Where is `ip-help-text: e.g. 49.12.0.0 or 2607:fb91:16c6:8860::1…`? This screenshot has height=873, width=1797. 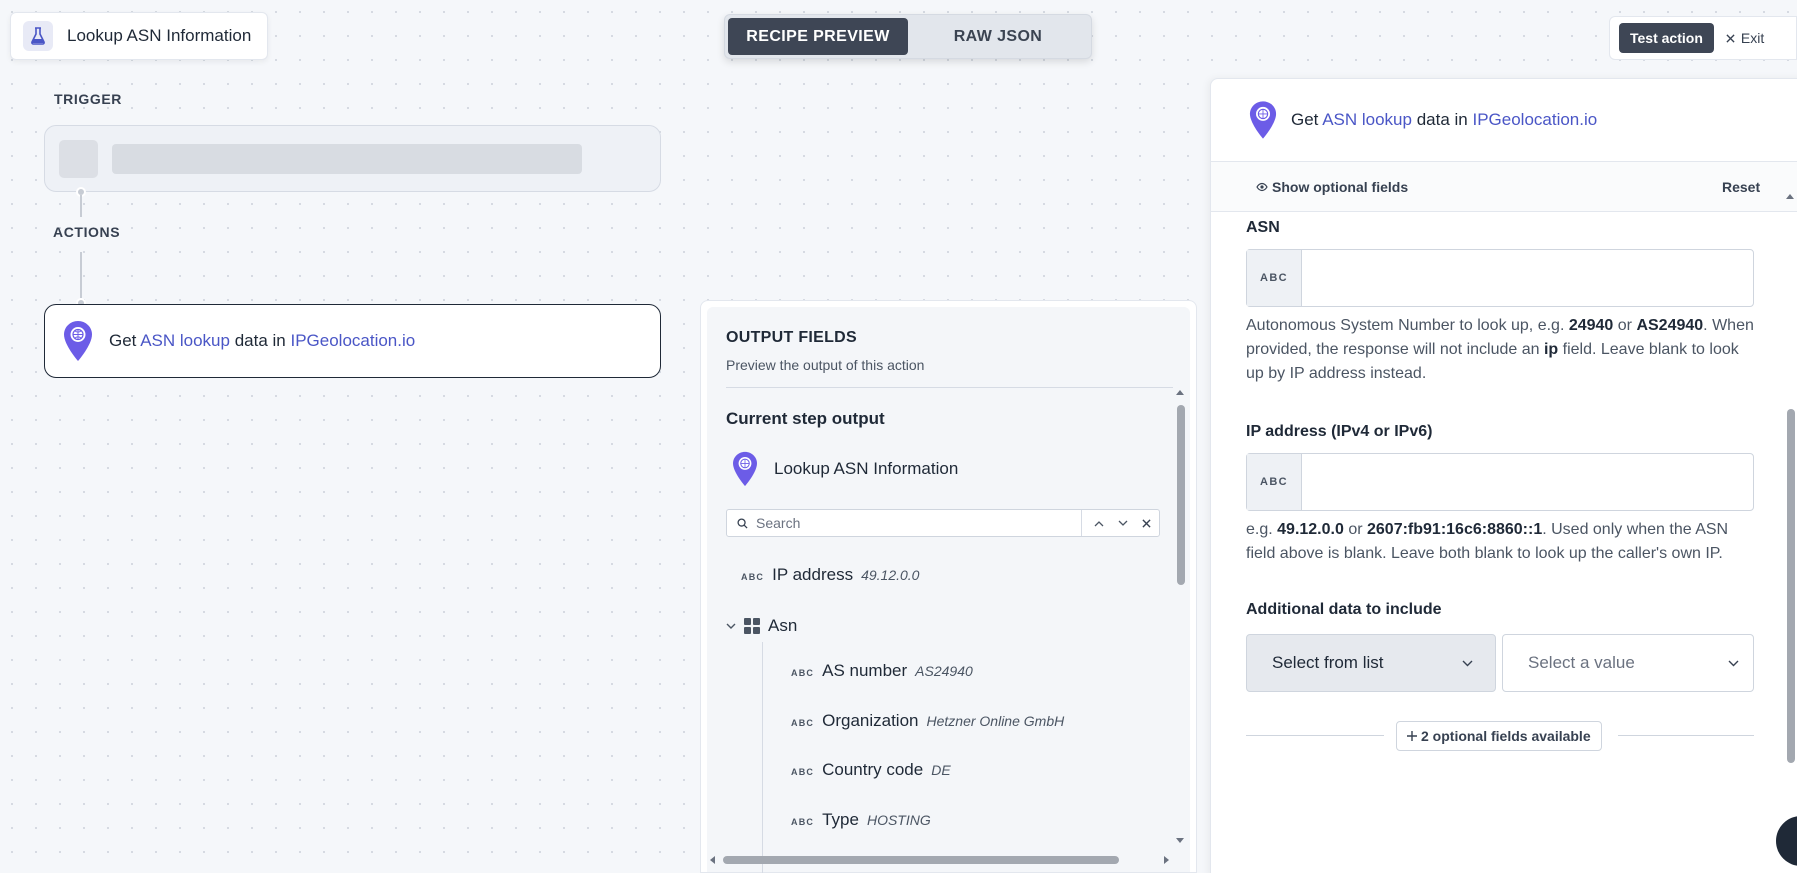
ip-help-text: e.g. 49.12.0.0 or 2607:fb91:16c6:8860::1… is located at coordinates (1487, 541).